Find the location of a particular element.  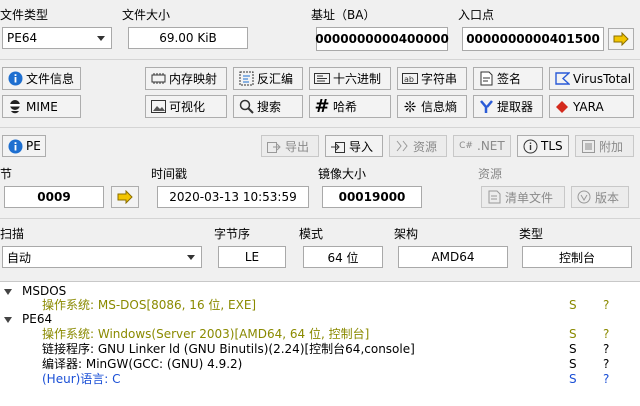

pe-label: PE is located at coordinates (33, 146).